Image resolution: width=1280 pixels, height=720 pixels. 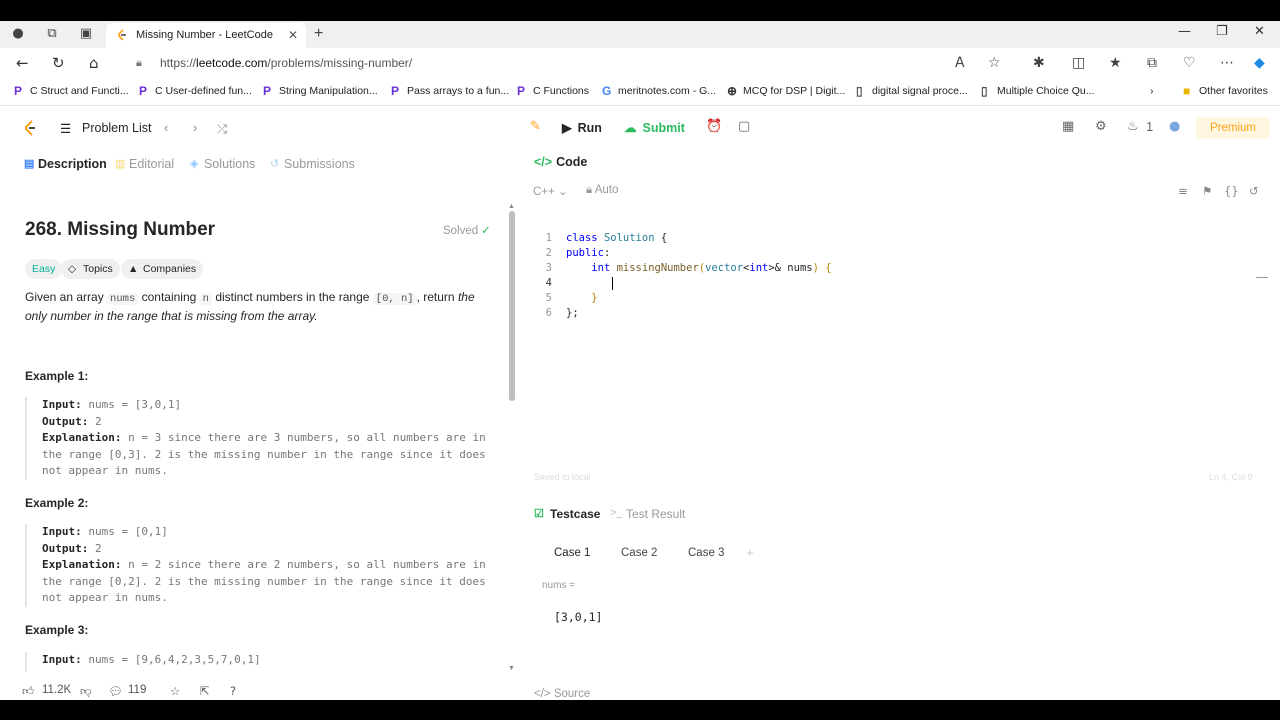 What do you see at coordinates (1184, 31) in the screenshot?
I see `minimize-icon: —` at bounding box center [1184, 31].